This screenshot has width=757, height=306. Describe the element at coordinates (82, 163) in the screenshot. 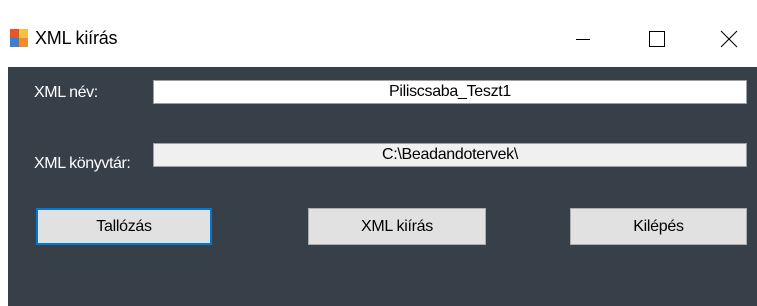

I see `xml-directory-label: XML könyvtár:` at that location.